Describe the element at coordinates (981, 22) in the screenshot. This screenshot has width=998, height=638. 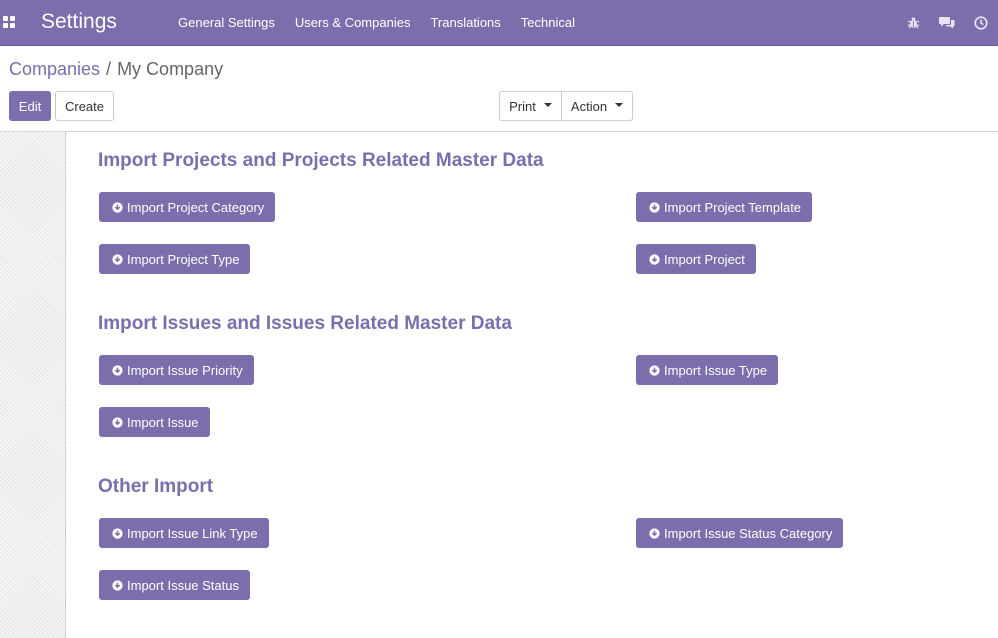
I see `clock-icon` at that location.